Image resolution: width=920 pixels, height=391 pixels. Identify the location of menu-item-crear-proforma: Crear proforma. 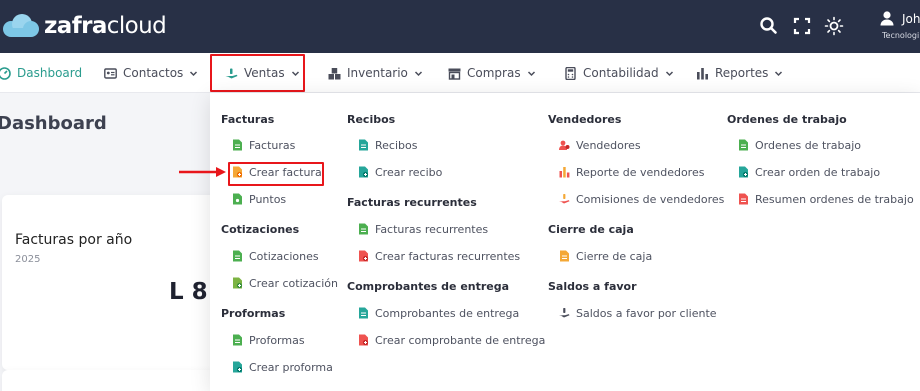
(282, 367).